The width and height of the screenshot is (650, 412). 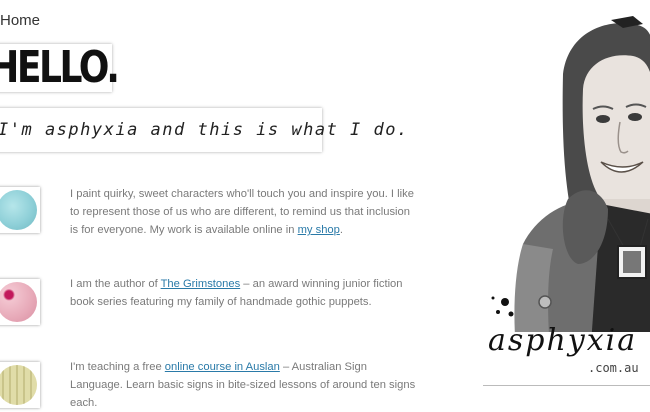 I want to click on tagline-card: I'm asphyxia and this is what I do., so click(x=203, y=130).